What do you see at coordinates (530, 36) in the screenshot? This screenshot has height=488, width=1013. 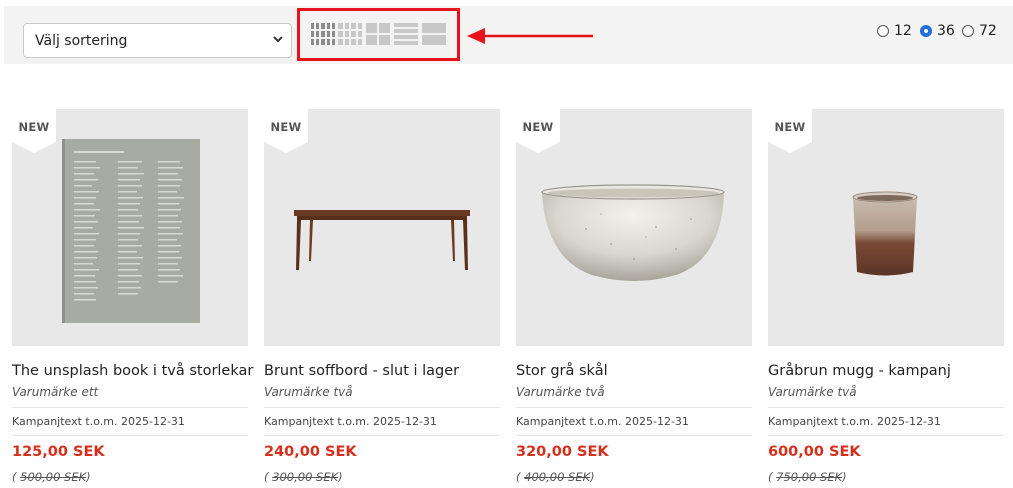 I see `annotation-arrow-icon` at bounding box center [530, 36].